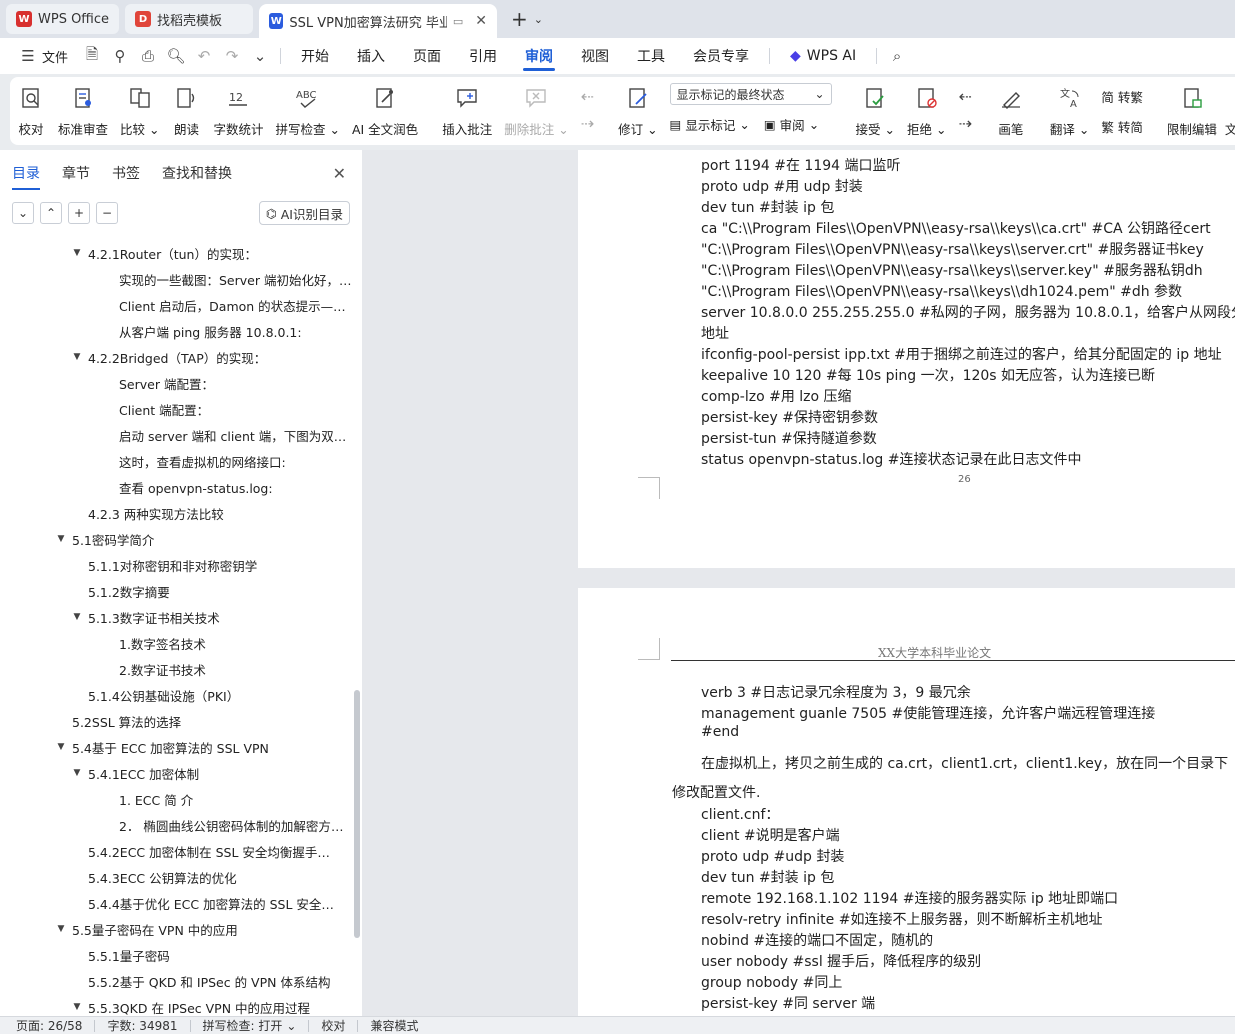 The width and height of the screenshot is (1235, 1034). Describe the element at coordinates (536, 110) in the screenshot. I see `delete-comment-button: 删除批注 ⌄` at that location.